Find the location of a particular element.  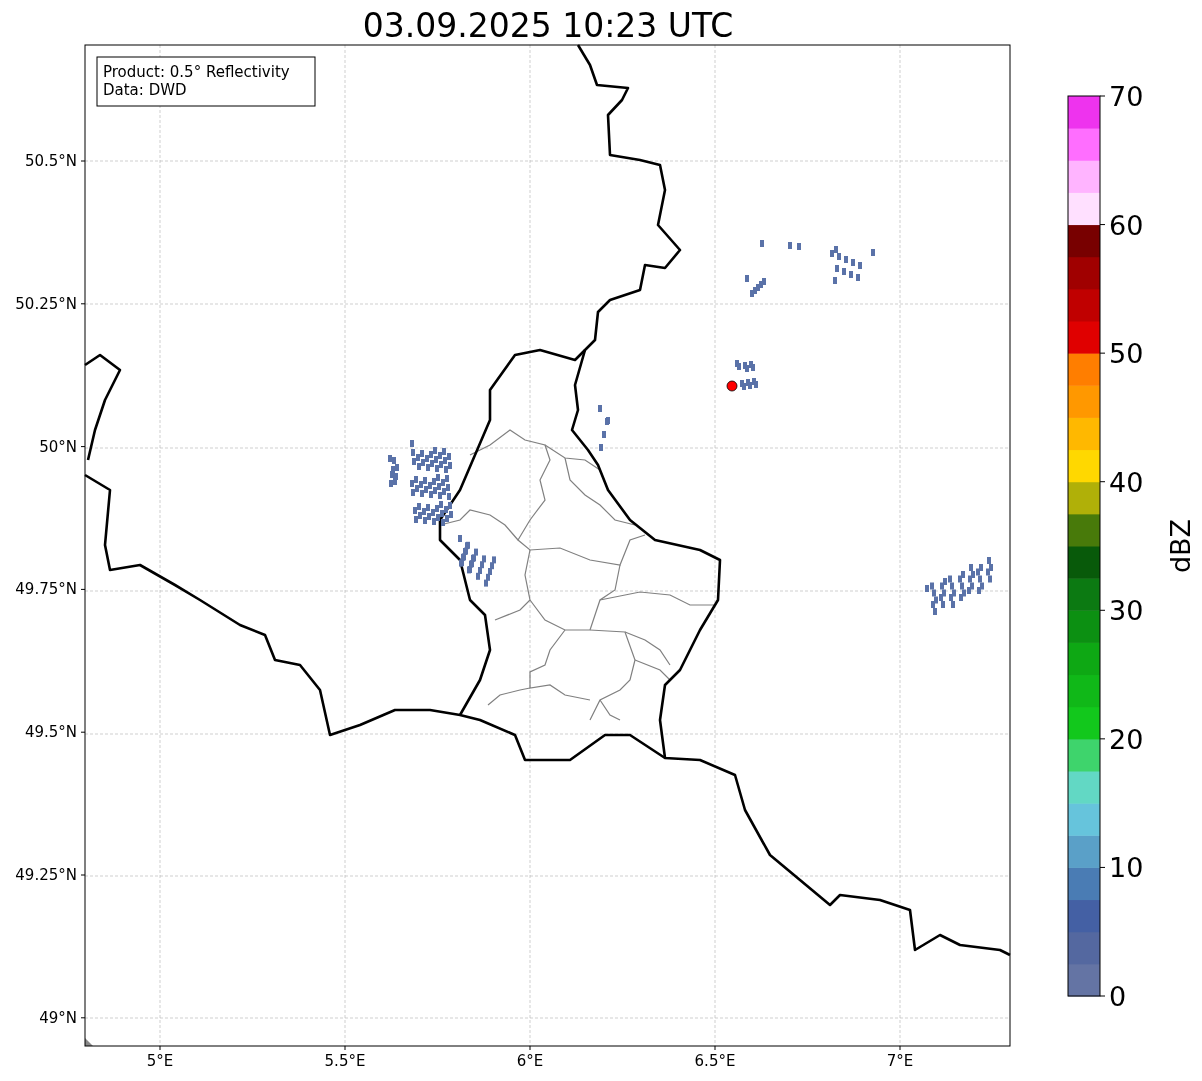

radar-site-marker is located at coordinates (732, 386).